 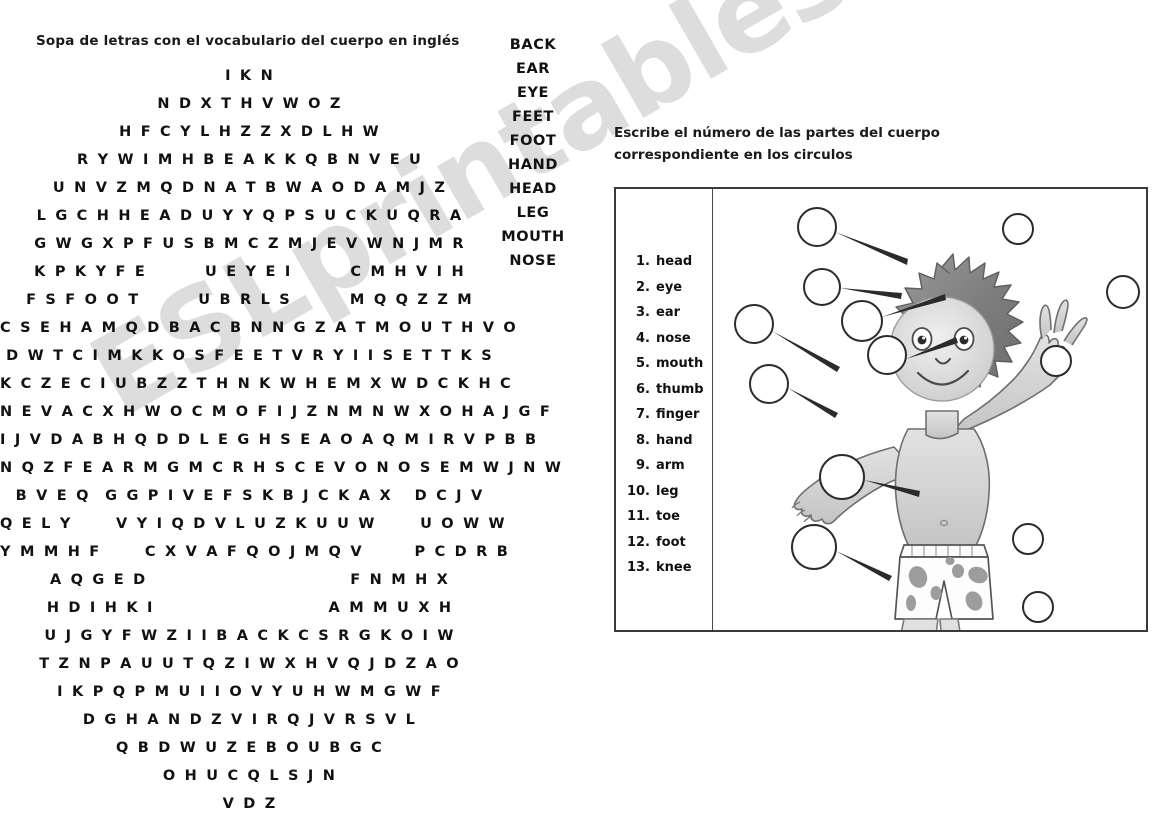 What do you see at coordinates (674, 261) in the screenshot?
I see `body-part-name: head` at bounding box center [674, 261].